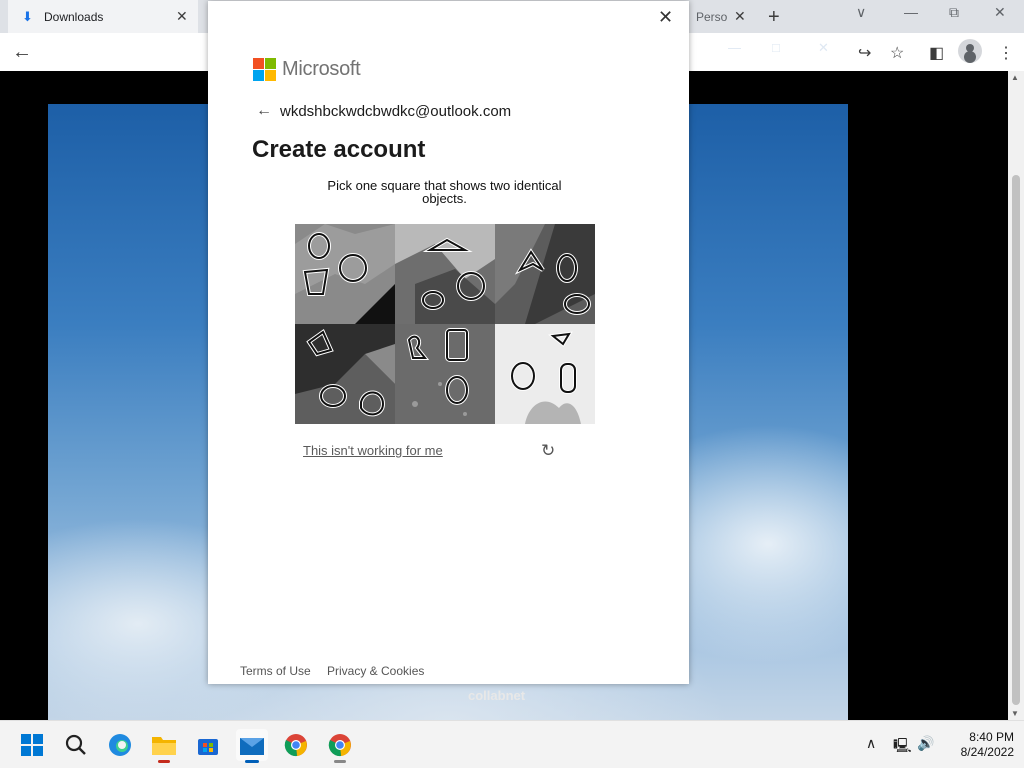 The height and width of the screenshot is (768, 1024). I want to click on more-menu-icon: ⋮, so click(1006, 53).